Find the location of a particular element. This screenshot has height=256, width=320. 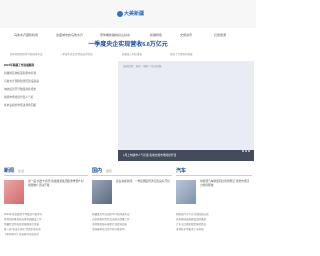

top-strip: 大美新疆 is located at coordinates (128, 14).